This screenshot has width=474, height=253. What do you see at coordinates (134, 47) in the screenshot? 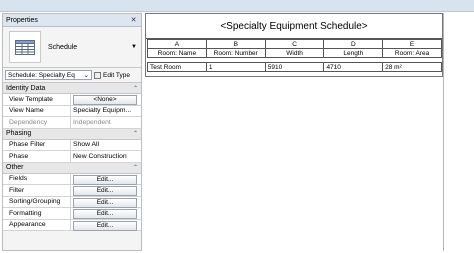
I see `chevron-down-icon: ▼` at bounding box center [134, 47].